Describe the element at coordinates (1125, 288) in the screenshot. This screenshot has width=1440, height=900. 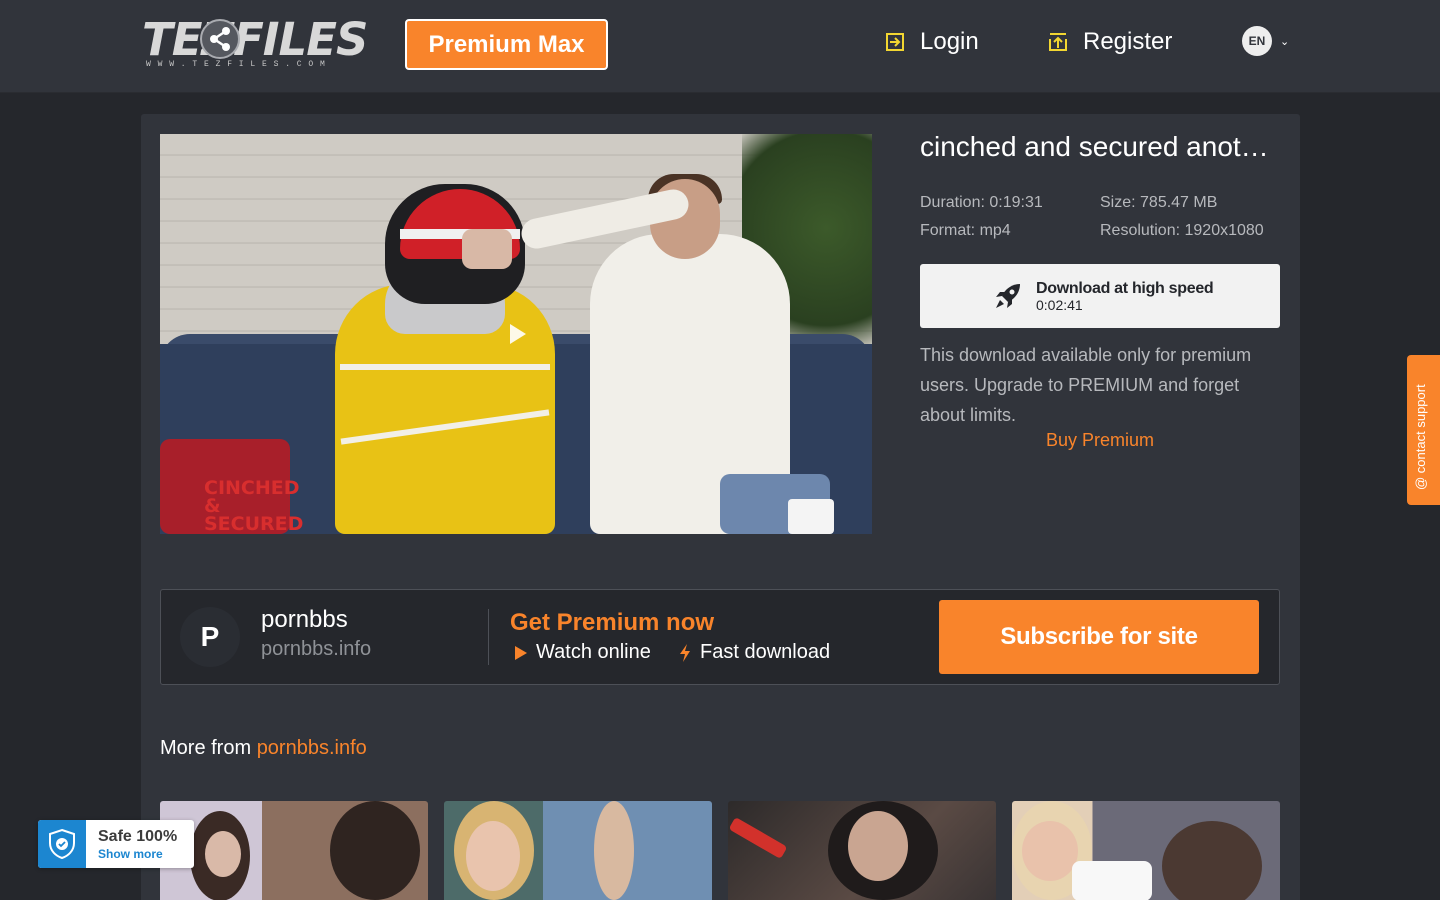
I see `download-label: Download at high speed` at that location.